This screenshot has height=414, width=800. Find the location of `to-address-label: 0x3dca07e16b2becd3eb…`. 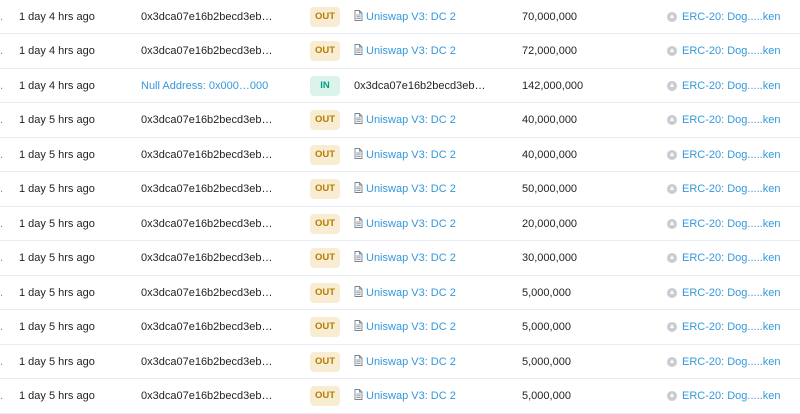

to-address-label: 0x3dca07e16b2becd3eb… is located at coordinates (420, 85).